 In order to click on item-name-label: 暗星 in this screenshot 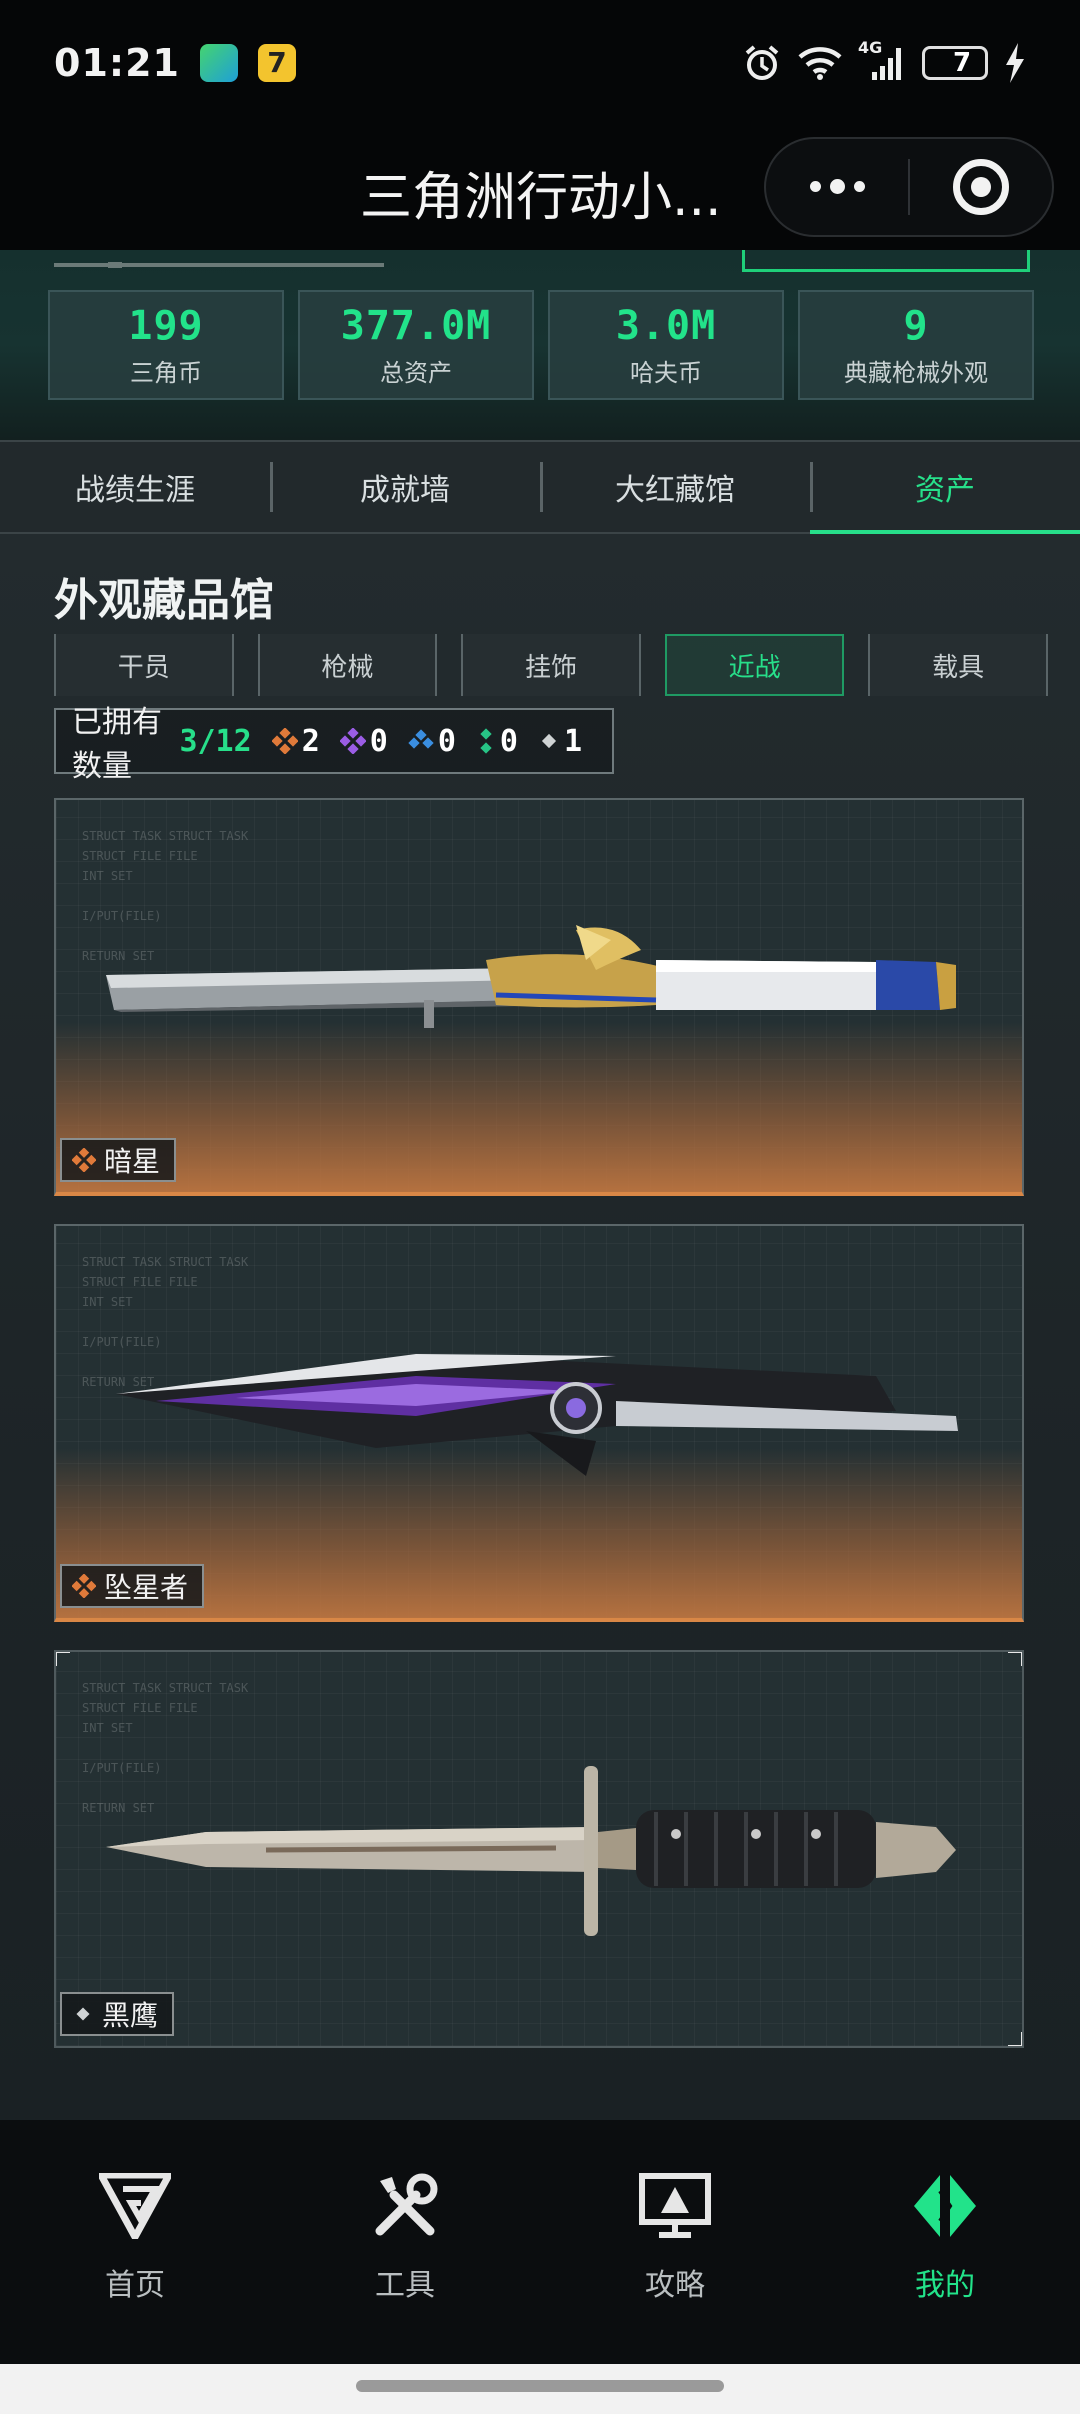, I will do `click(118, 1160)`.